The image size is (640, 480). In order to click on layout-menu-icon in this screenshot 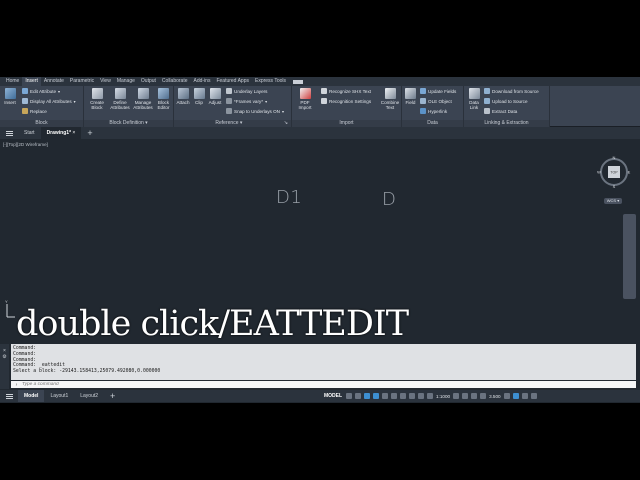, I will do `click(9, 396)`.